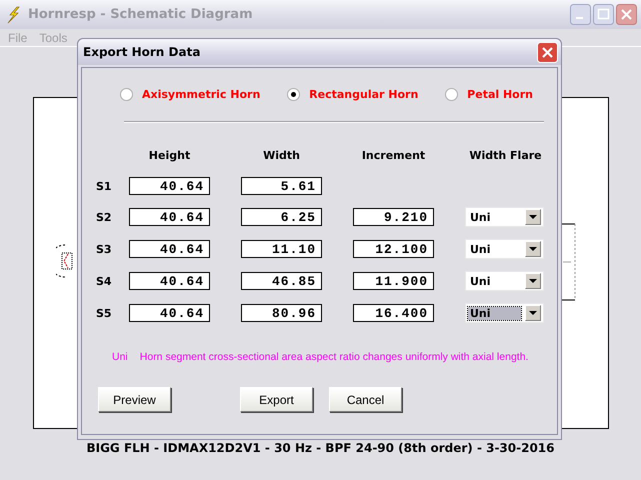  I want to click on legend-text: Horn segment cross-sectional area aspect ratio changes uniformly with axial length., so click(334, 357).